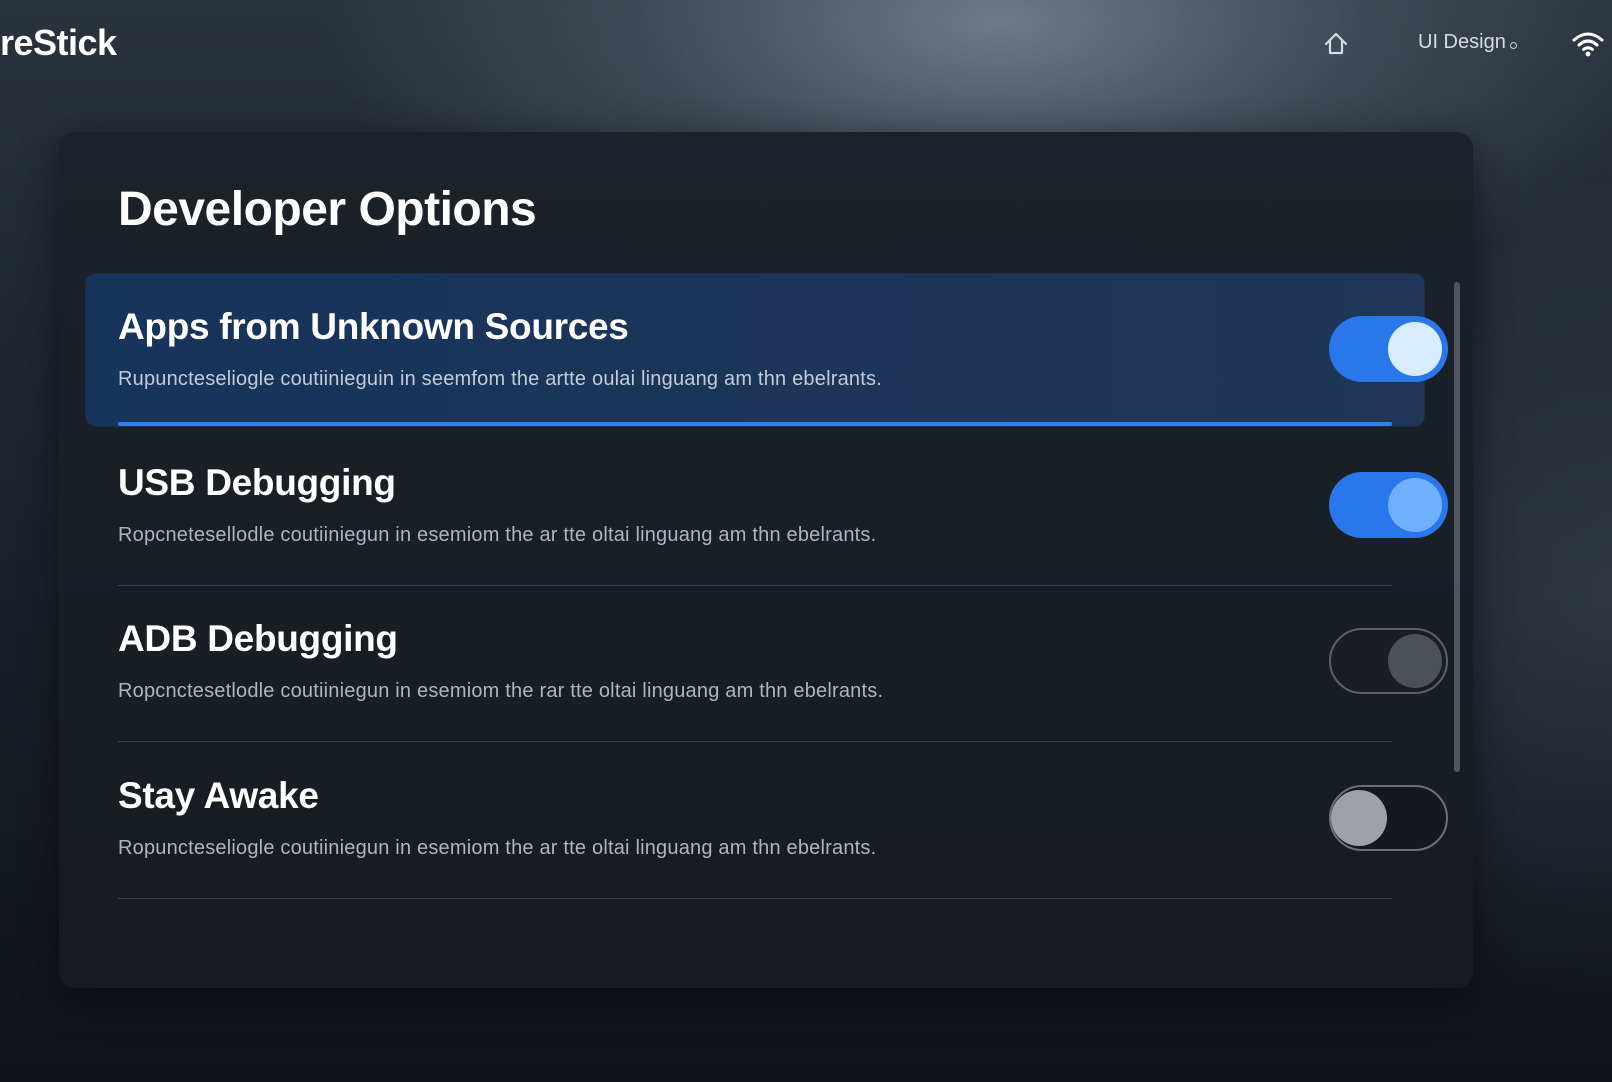 This screenshot has width=1612, height=1082. Describe the element at coordinates (1388, 818) in the screenshot. I see `toggle-stay-awake` at that location.